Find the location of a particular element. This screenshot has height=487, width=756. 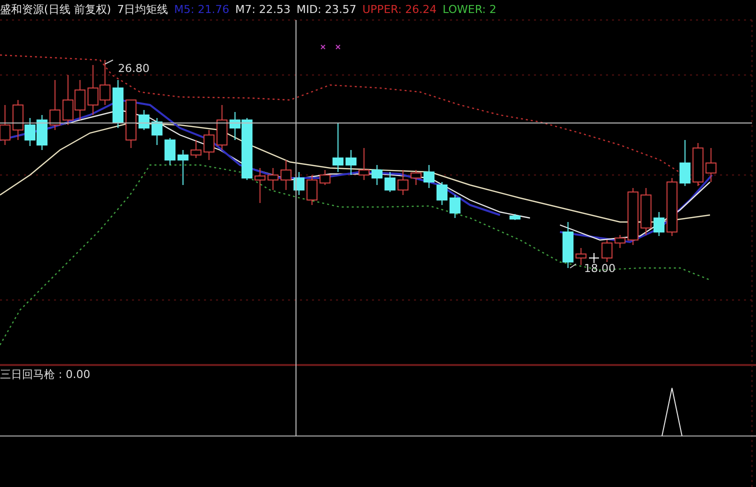

legend-value: M7: 22.53 is located at coordinates (262, 9).